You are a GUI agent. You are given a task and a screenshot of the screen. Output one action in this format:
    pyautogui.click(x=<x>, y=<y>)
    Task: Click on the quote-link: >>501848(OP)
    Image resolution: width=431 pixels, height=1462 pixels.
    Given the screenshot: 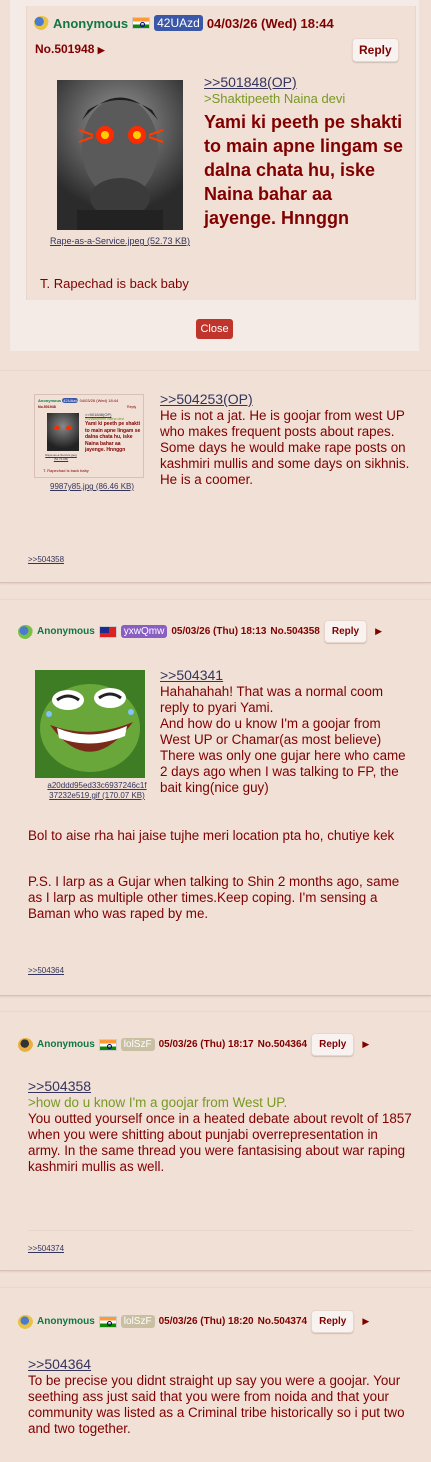 What is the action you would take?
    pyautogui.click(x=306, y=82)
    